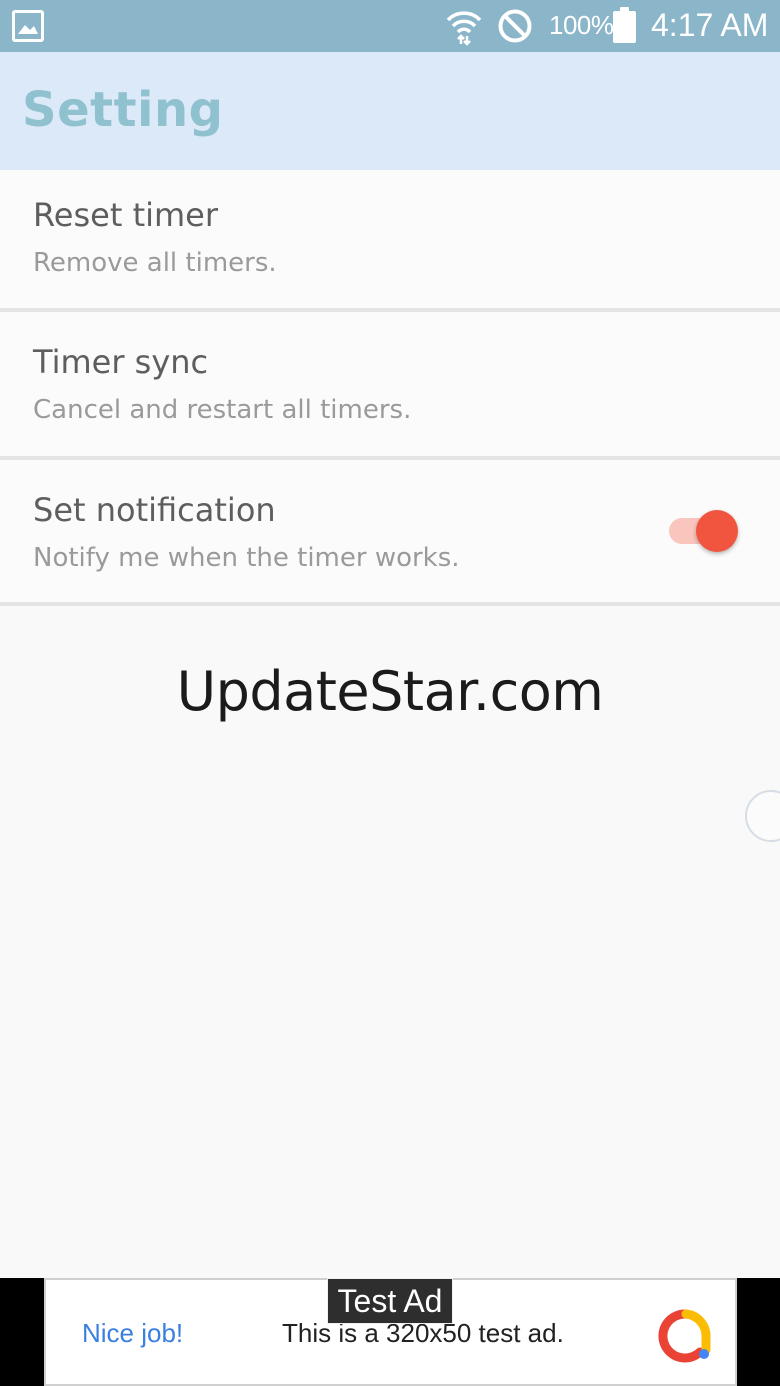 This screenshot has height=1386, width=780. What do you see at coordinates (390, 26) in the screenshot?
I see `status-bar: 100% 4:17 AM` at bounding box center [390, 26].